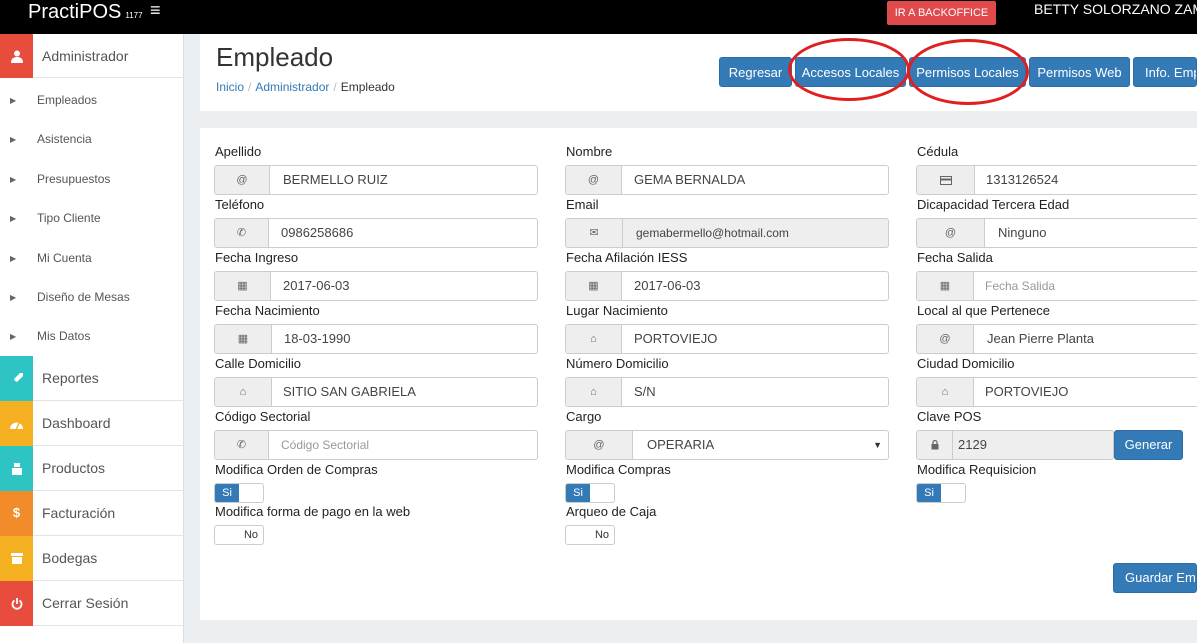 Image resolution: width=1197 pixels, height=643 pixels. What do you see at coordinates (602, 535) in the screenshot?
I see `toggle-off-label: No` at bounding box center [602, 535].